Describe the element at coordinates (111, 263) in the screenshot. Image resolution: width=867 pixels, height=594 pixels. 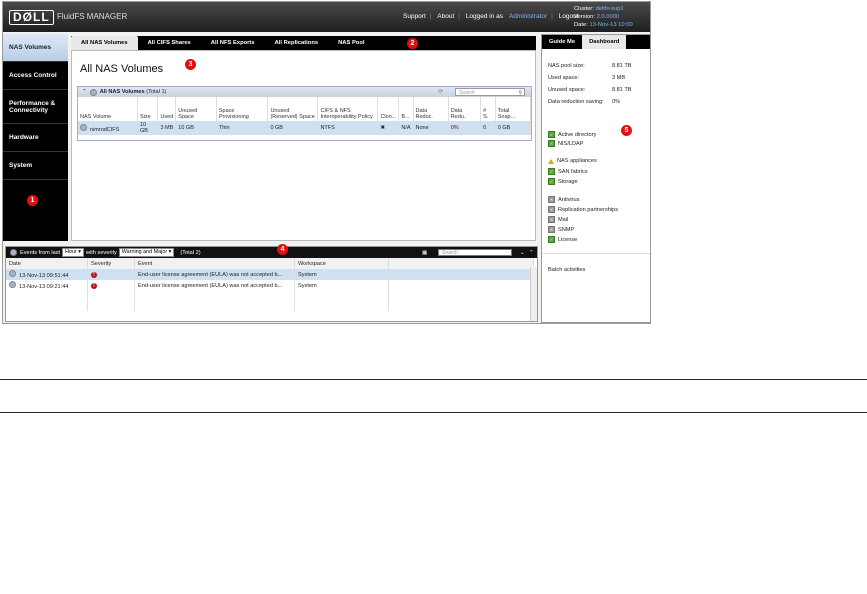
I see `col-severity: Severity` at that location.